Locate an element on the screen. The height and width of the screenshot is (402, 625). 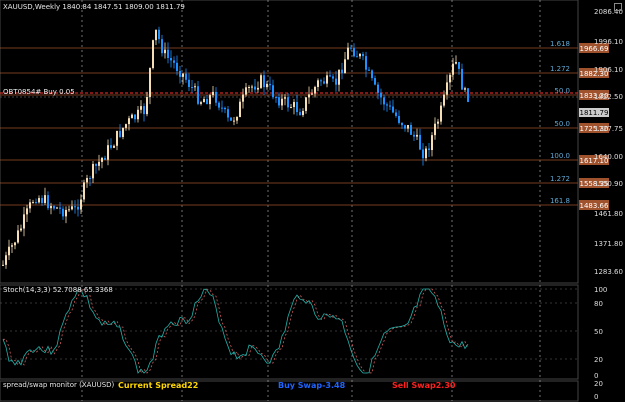
price-axis-label: 1461.80 is located at coordinates (608, 214).